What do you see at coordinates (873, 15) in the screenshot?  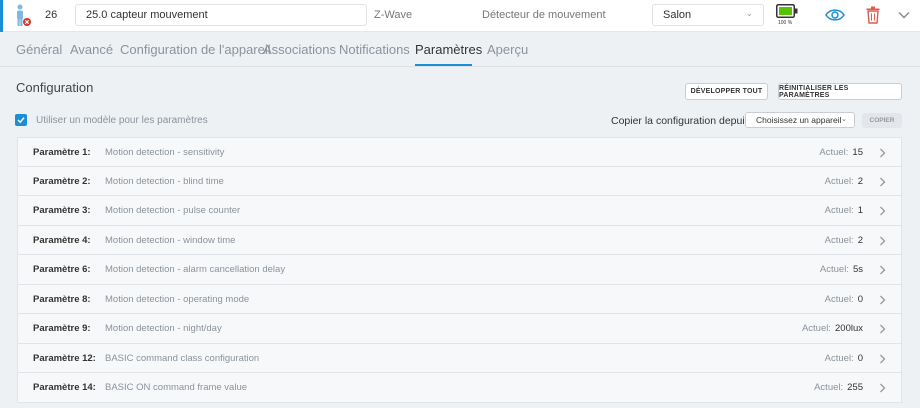 I see `trash-icon` at bounding box center [873, 15].